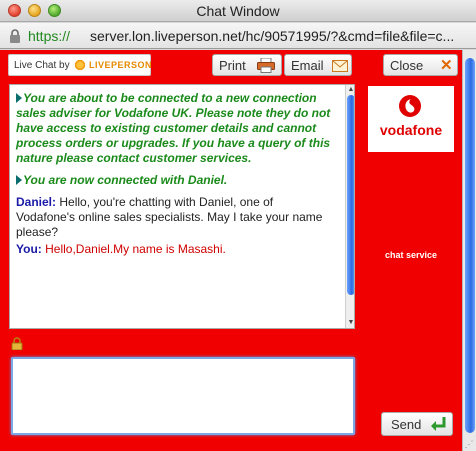 This screenshot has width=476, height=451. I want to click on agent-name: Daniel:, so click(36, 202).